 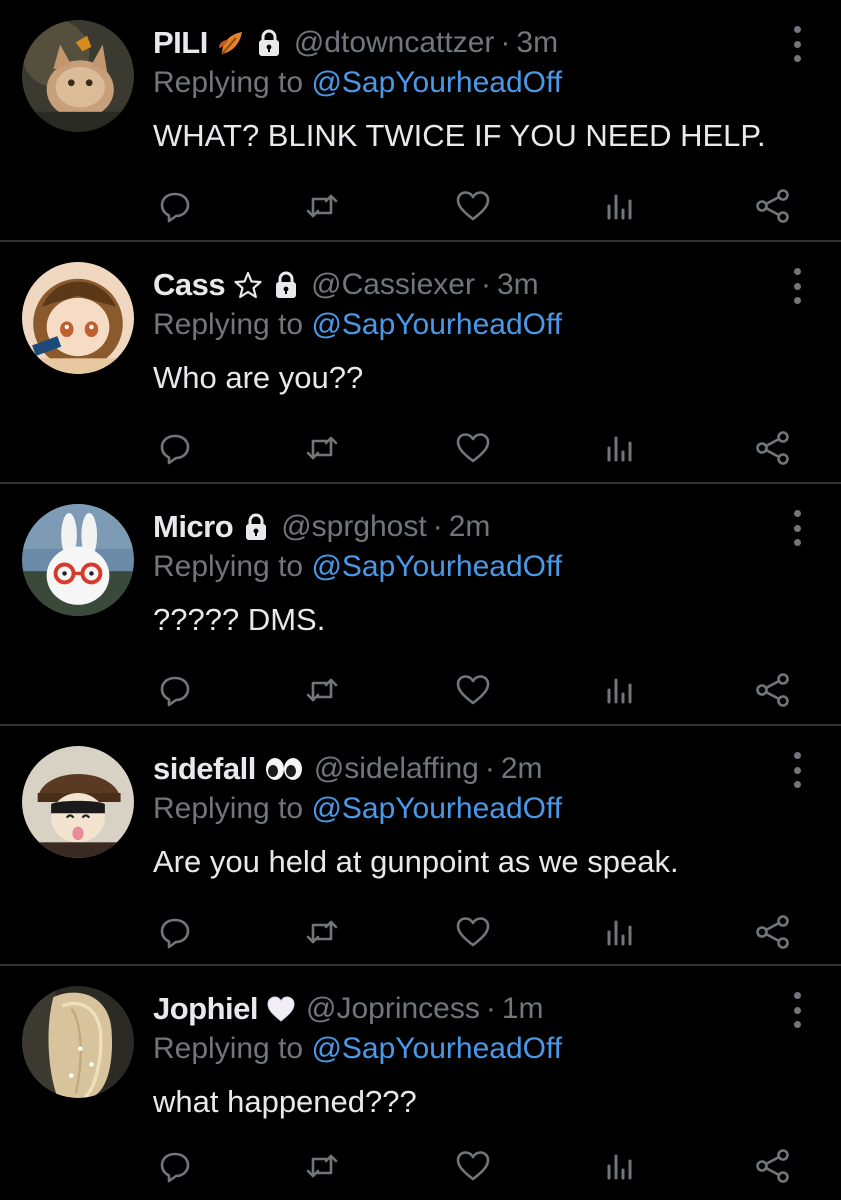 What do you see at coordinates (523, 1009) in the screenshot?
I see `timestamp: 1m` at bounding box center [523, 1009].